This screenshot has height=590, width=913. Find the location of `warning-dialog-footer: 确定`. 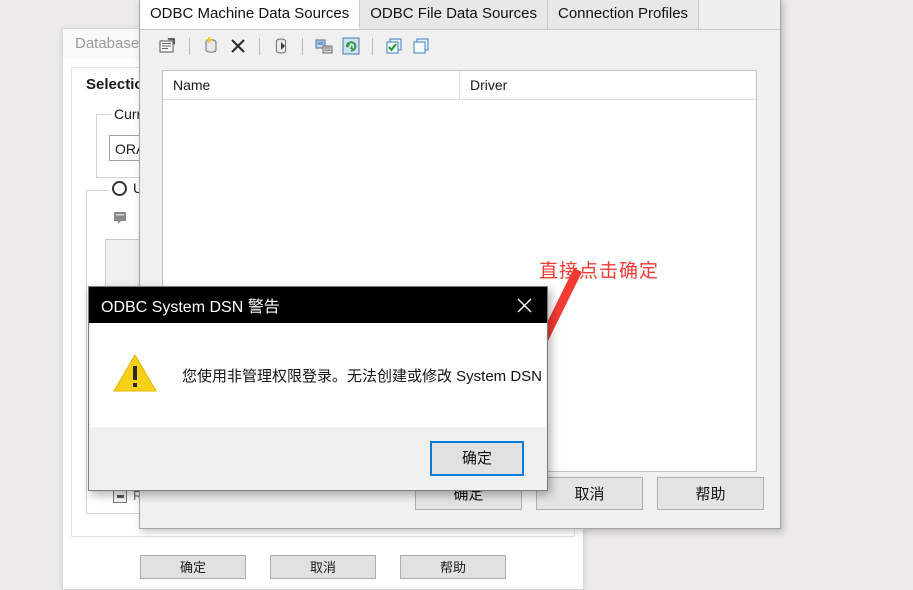

warning-dialog-footer: 确定 is located at coordinates (318, 458).